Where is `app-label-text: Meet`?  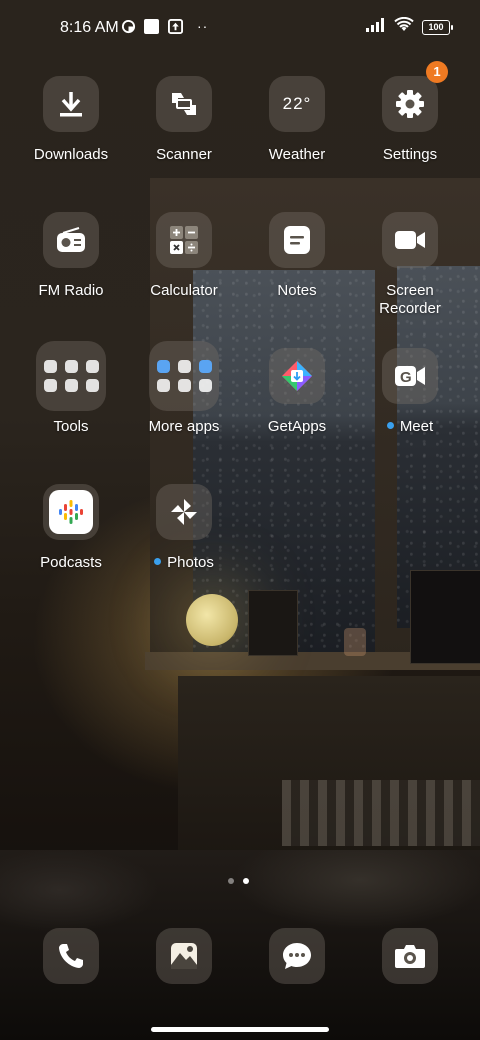 app-label-text: Meet is located at coordinates (416, 426).